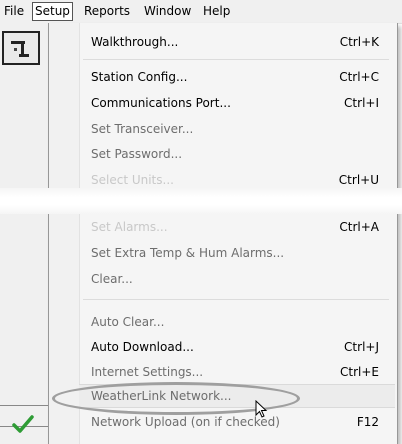 The image size is (402, 444). Describe the element at coordinates (52, 11) in the screenshot. I see `menu-setup: Setup` at that location.